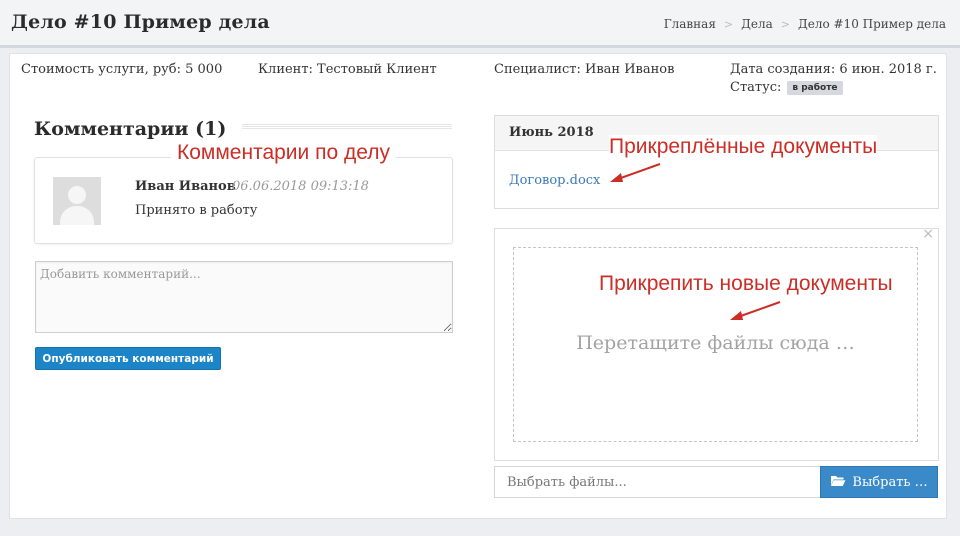  I want to click on comment-text: Принято в работу, so click(196, 210).